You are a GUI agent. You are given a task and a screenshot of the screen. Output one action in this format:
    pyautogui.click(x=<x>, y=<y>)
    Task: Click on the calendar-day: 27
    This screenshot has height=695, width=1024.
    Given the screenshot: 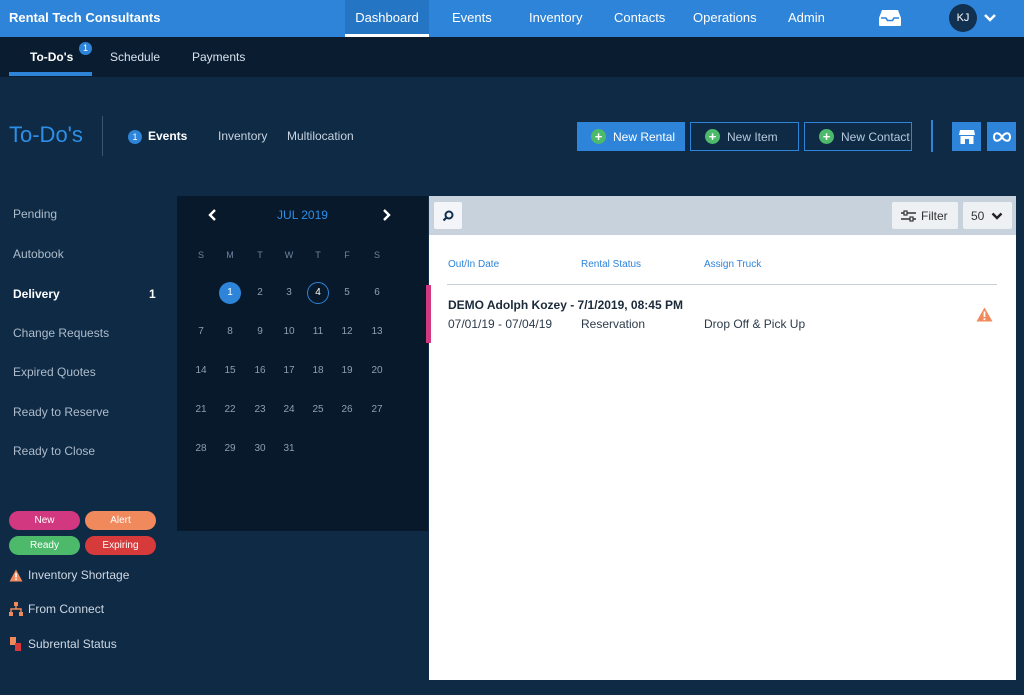 What is the action you would take?
    pyautogui.click(x=377, y=410)
    